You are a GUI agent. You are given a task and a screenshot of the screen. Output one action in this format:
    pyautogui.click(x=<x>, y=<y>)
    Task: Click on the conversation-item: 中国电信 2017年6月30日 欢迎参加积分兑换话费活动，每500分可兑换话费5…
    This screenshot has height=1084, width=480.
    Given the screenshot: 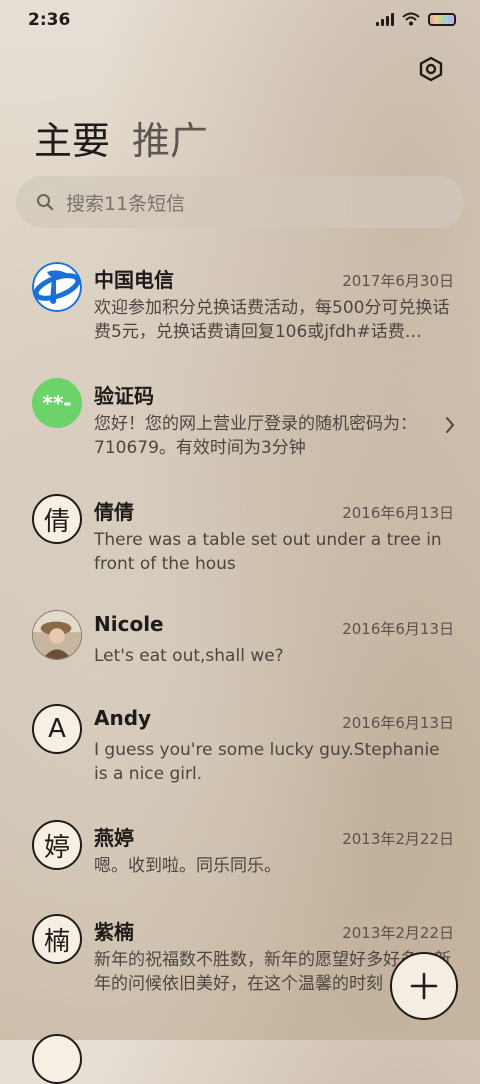 What is the action you would take?
    pyautogui.click(x=240, y=295)
    